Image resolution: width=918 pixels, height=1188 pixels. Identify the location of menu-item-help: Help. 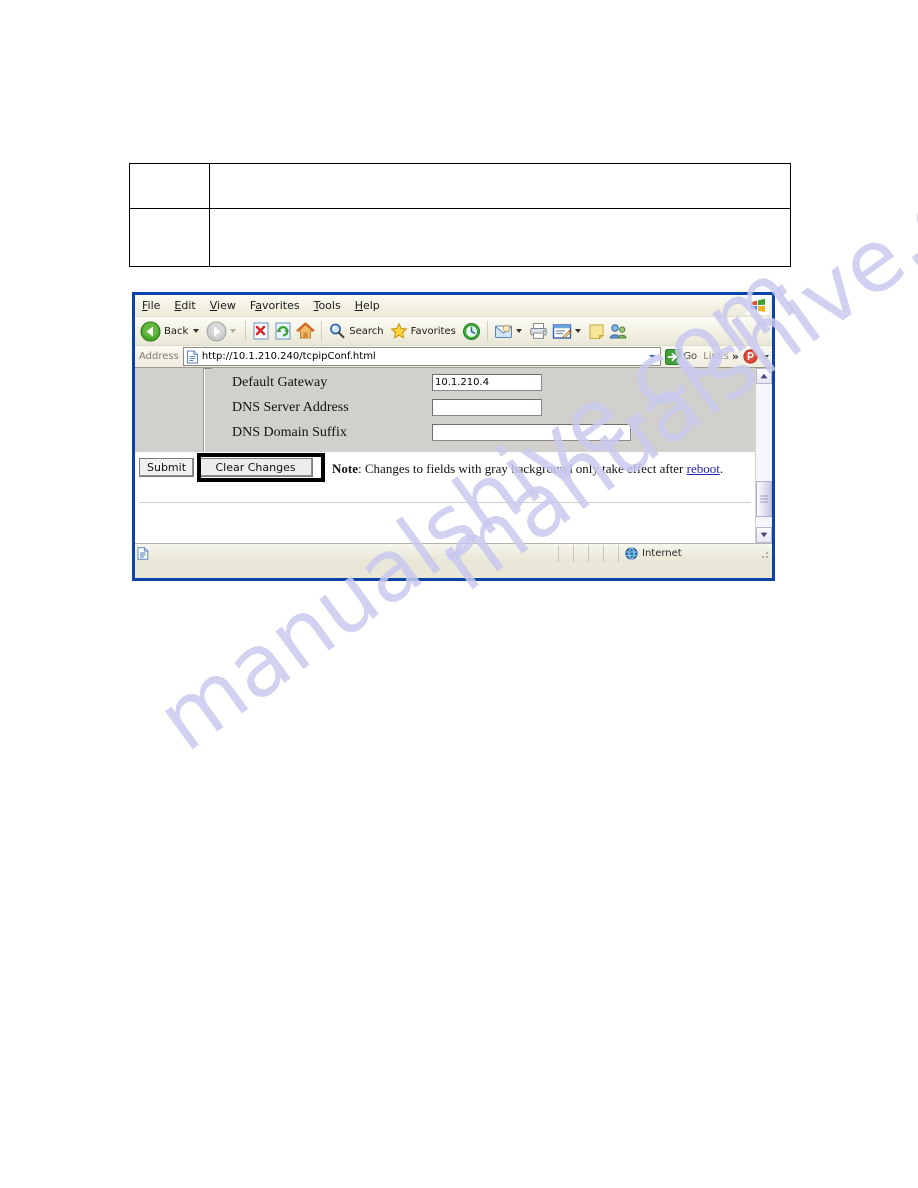
(367, 305).